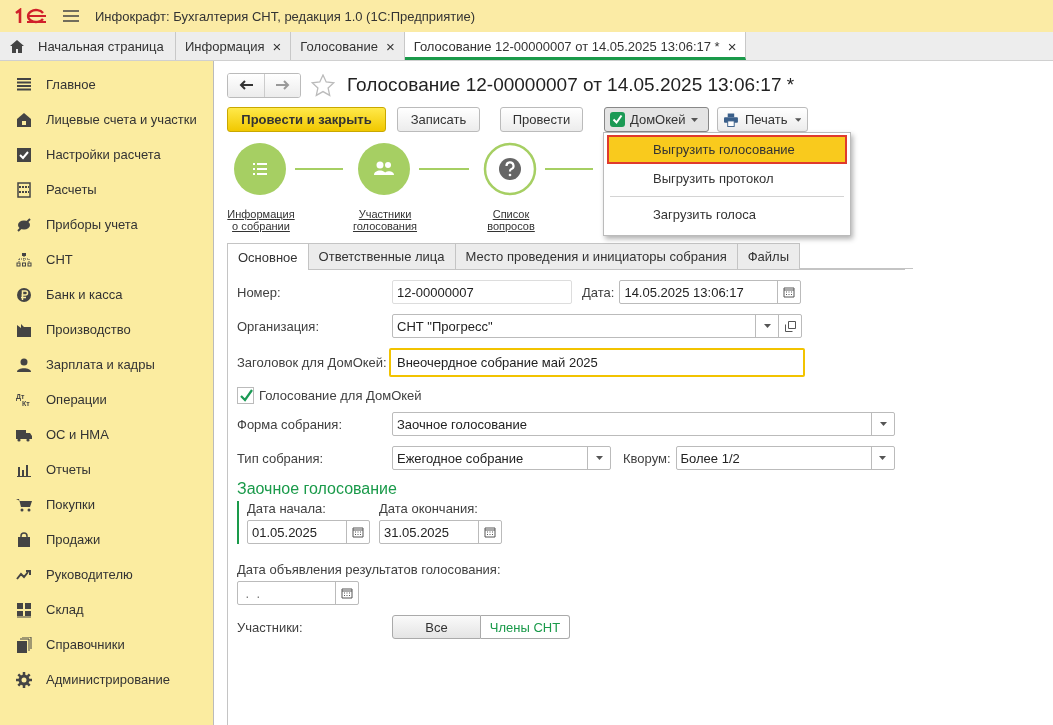 This screenshot has height=725, width=1053. Describe the element at coordinates (482, 292) in the screenshot. I see `number-field: 12-00000007` at that location.